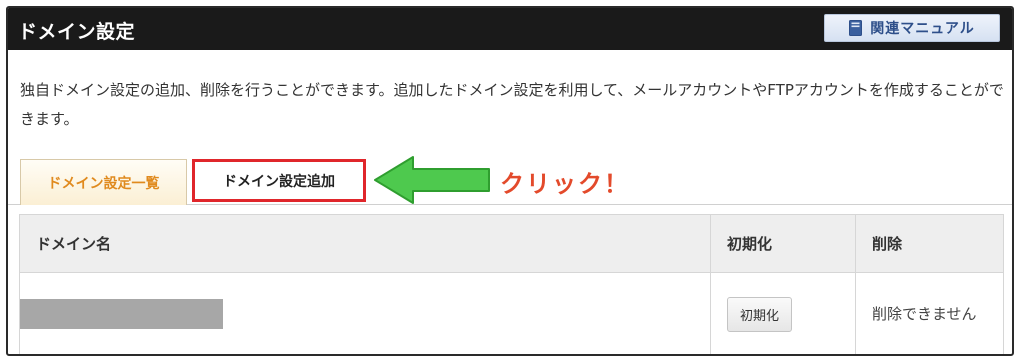 The height and width of the screenshot is (364, 1024). Describe the element at coordinates (365, 243) in the screenshot. I see `column-header-domain: ドメイン名` at that location.